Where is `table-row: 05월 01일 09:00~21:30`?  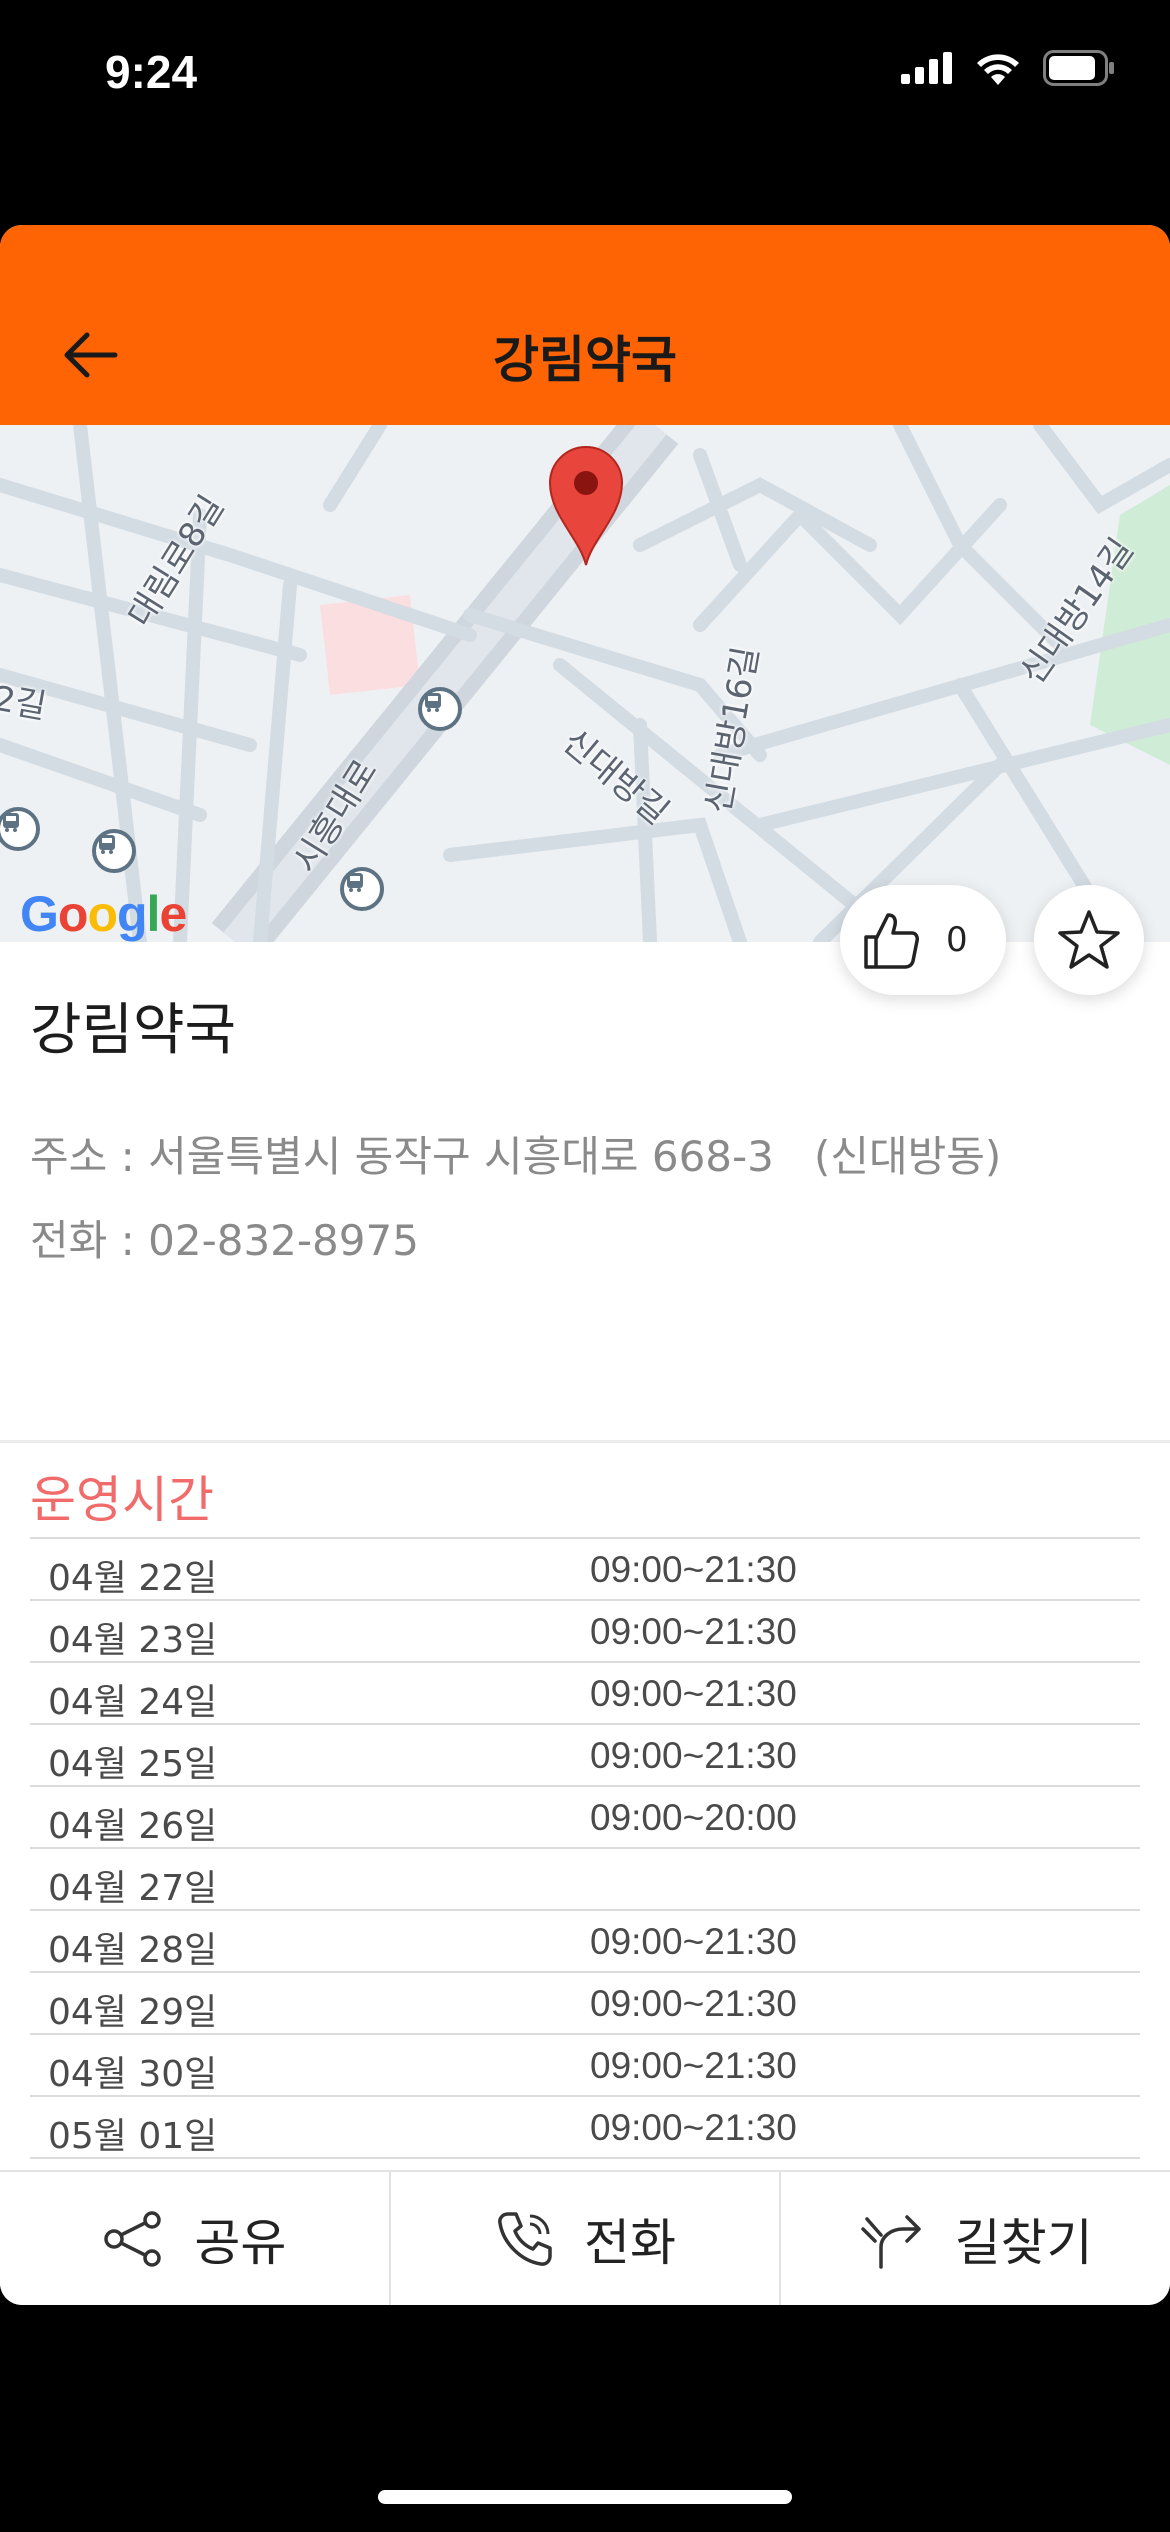 table-row: 05월 01일 09:00~21:30 is located at coordinates (585, 2128).